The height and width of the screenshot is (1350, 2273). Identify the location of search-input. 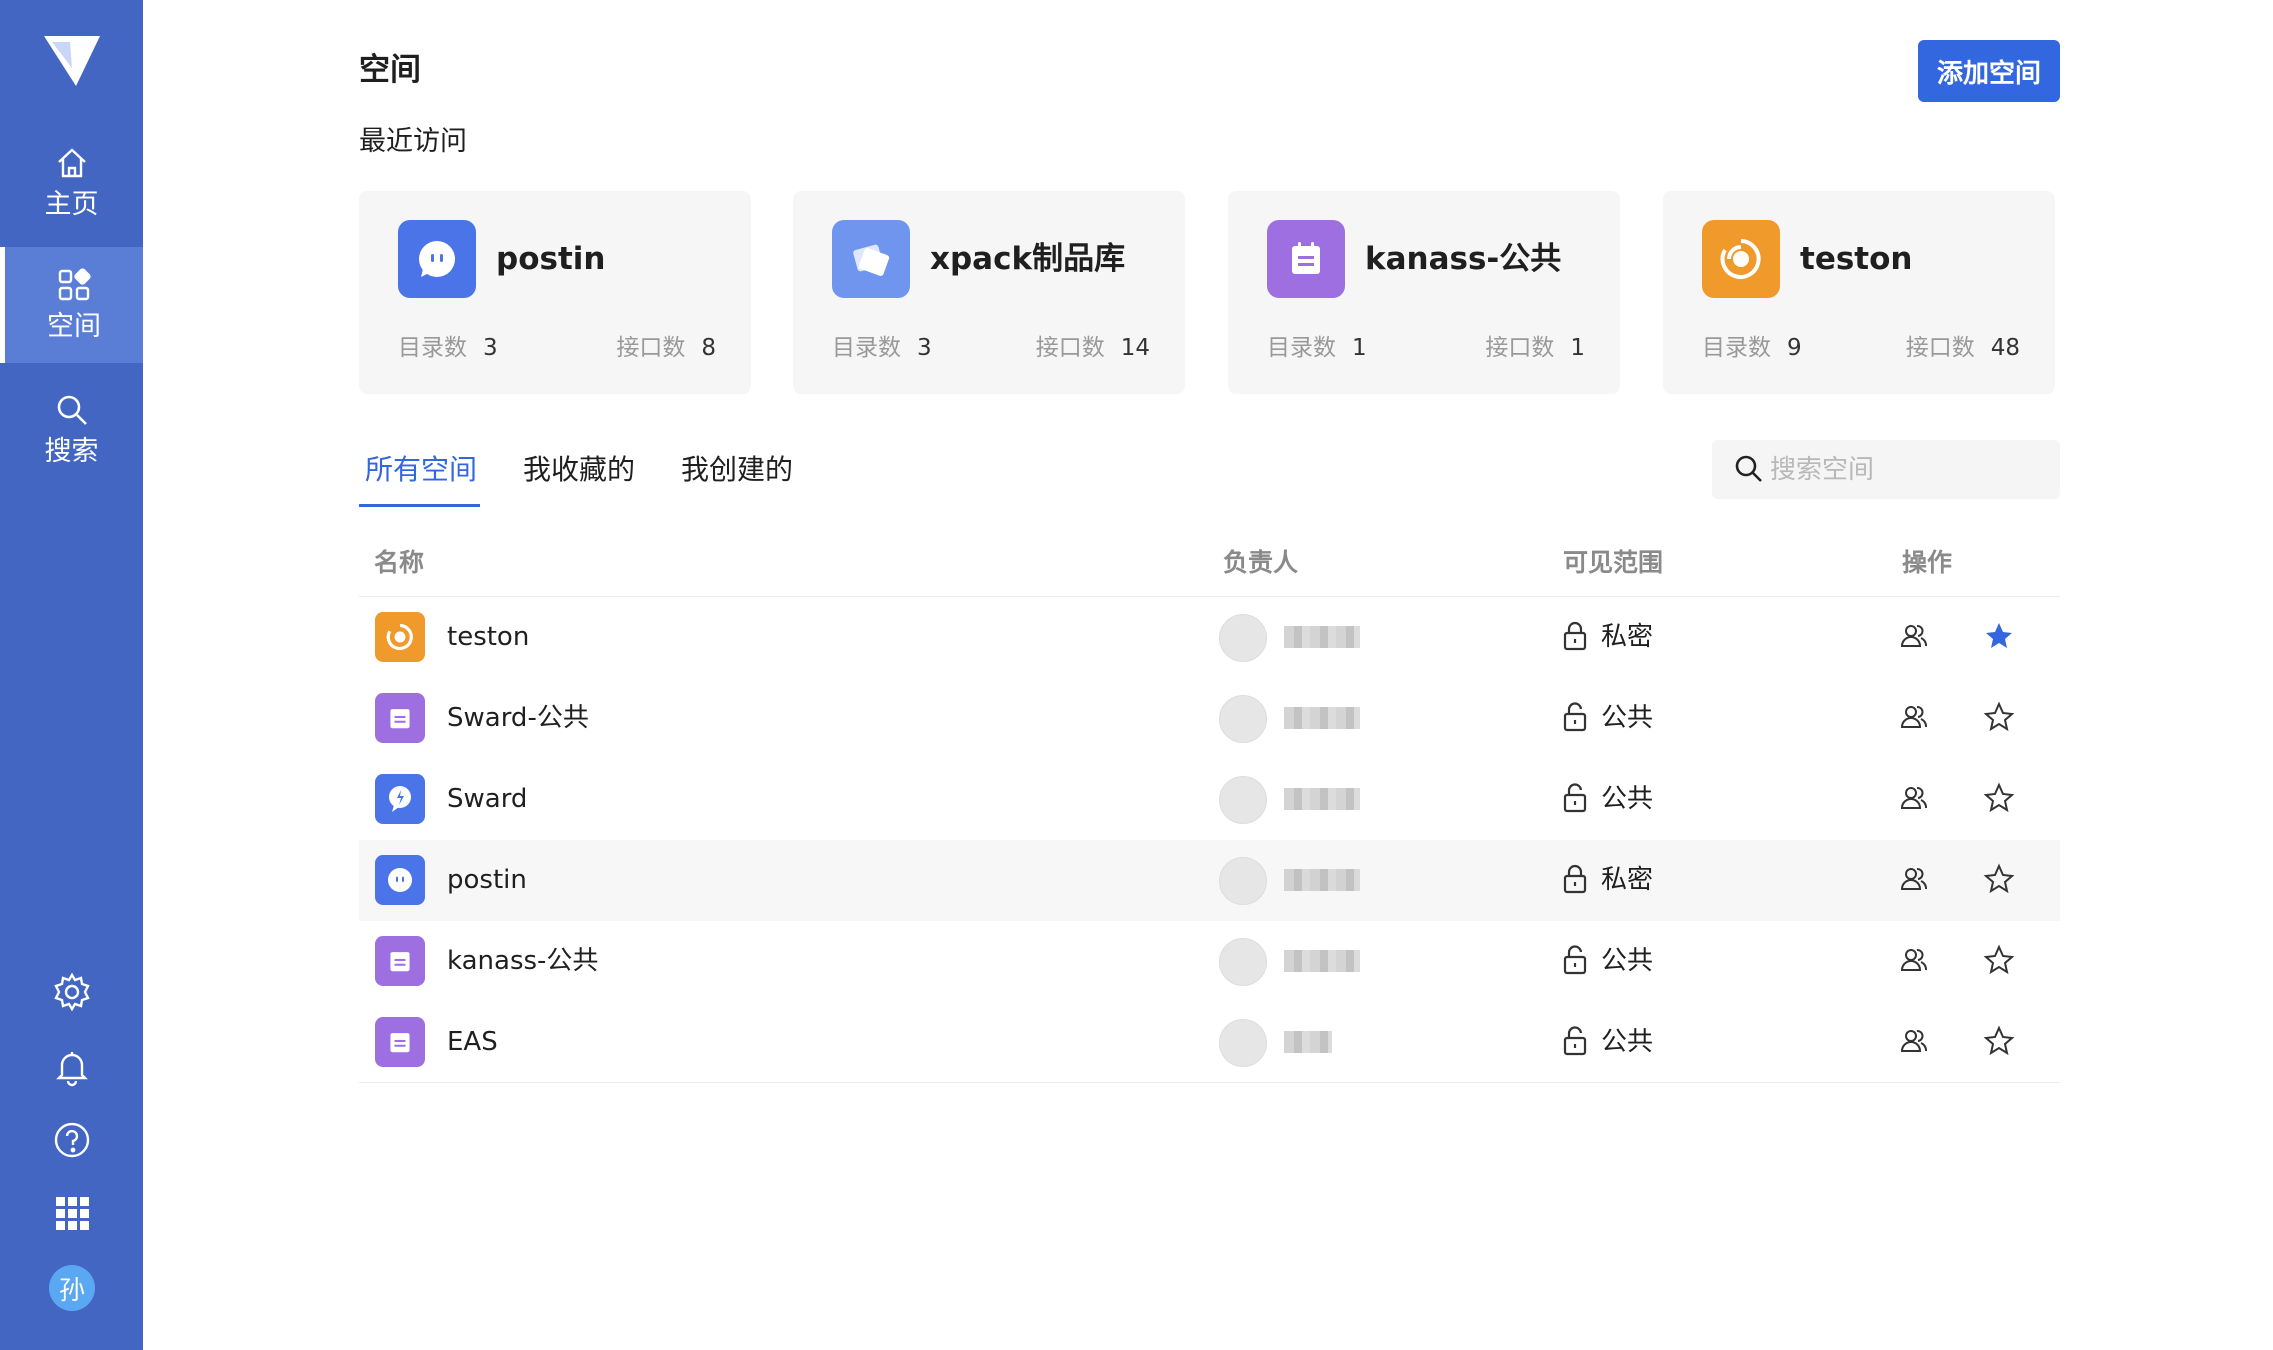
(1905, 470).